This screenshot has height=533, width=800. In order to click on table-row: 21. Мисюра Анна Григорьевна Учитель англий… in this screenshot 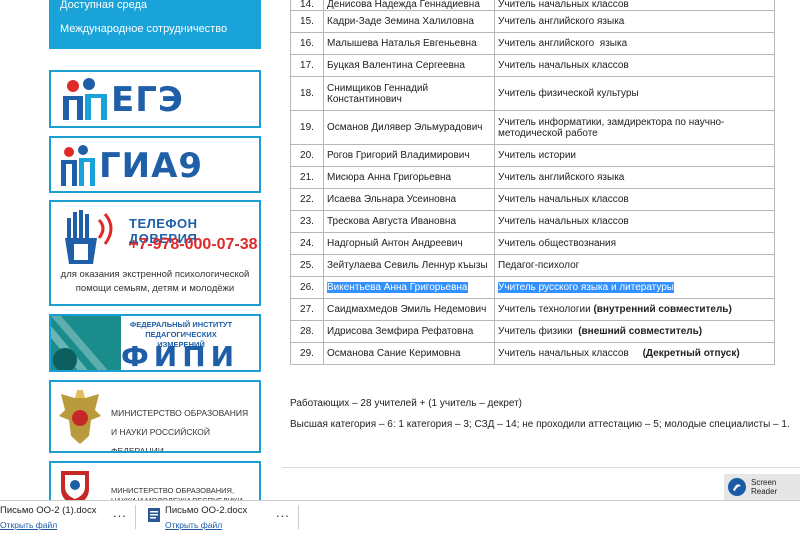, I will do `click(532, 177)`.